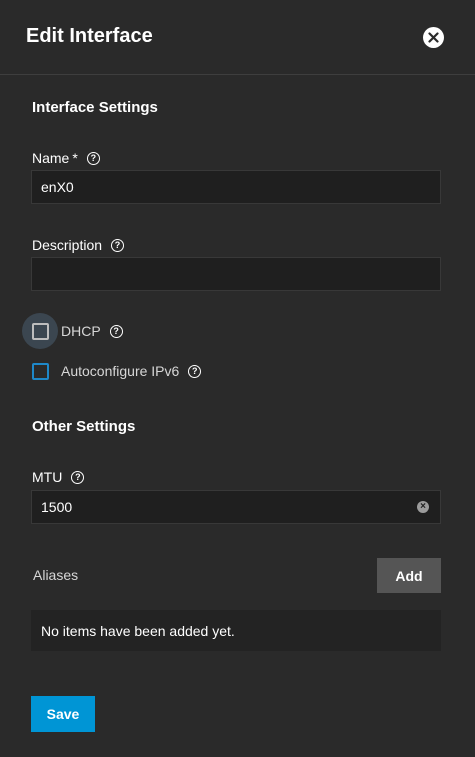 This screenshot has height=757, width=475. What do you see at coordinates (120, 371) in the screenshot?
I see `autoconfigure-label-text: Autoconfigure IPv6` at bounding box center [120, 371].